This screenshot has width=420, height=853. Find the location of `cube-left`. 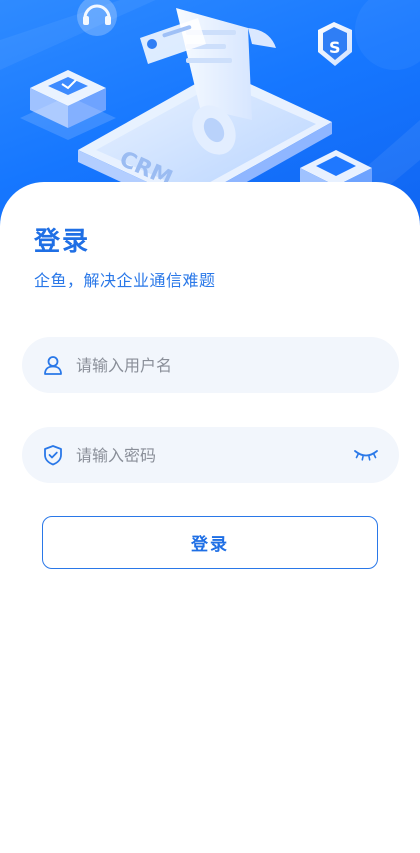

cube-left is located at coordinates (68, 105).